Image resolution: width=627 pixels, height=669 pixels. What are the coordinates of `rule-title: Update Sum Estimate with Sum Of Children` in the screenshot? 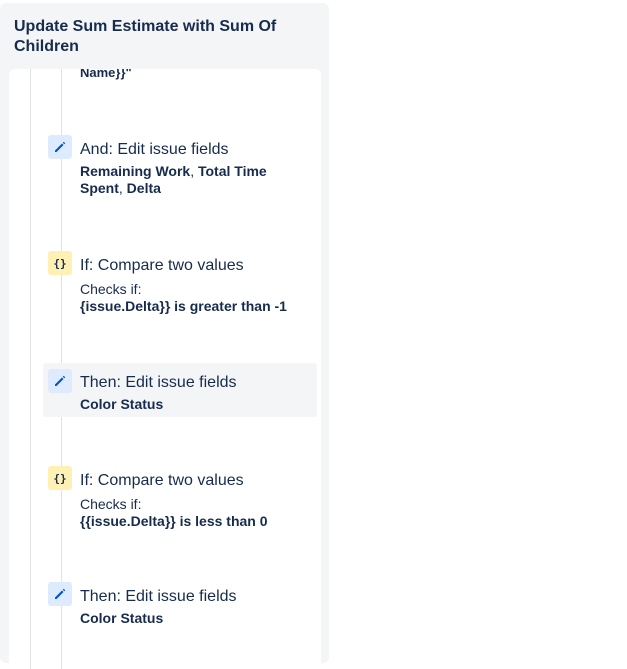 It's located at (145, 36).